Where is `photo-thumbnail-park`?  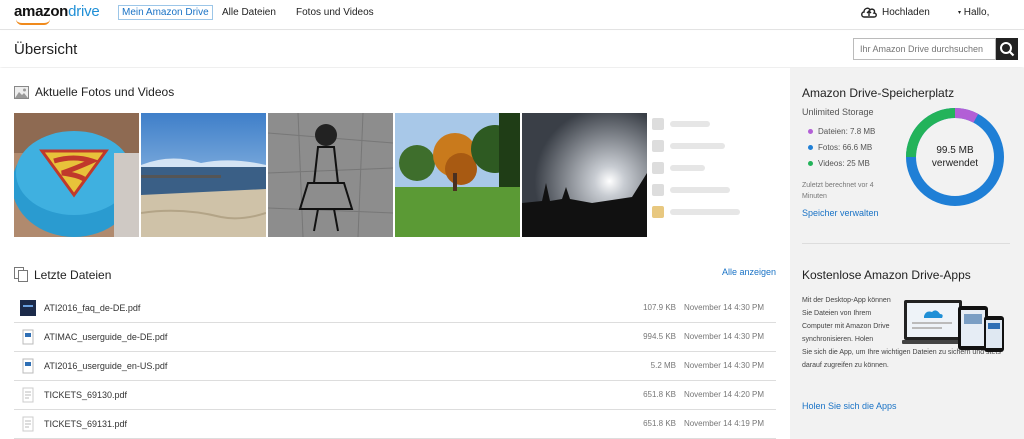 photo-thumbnail-park is located at coordinates (457, 175).